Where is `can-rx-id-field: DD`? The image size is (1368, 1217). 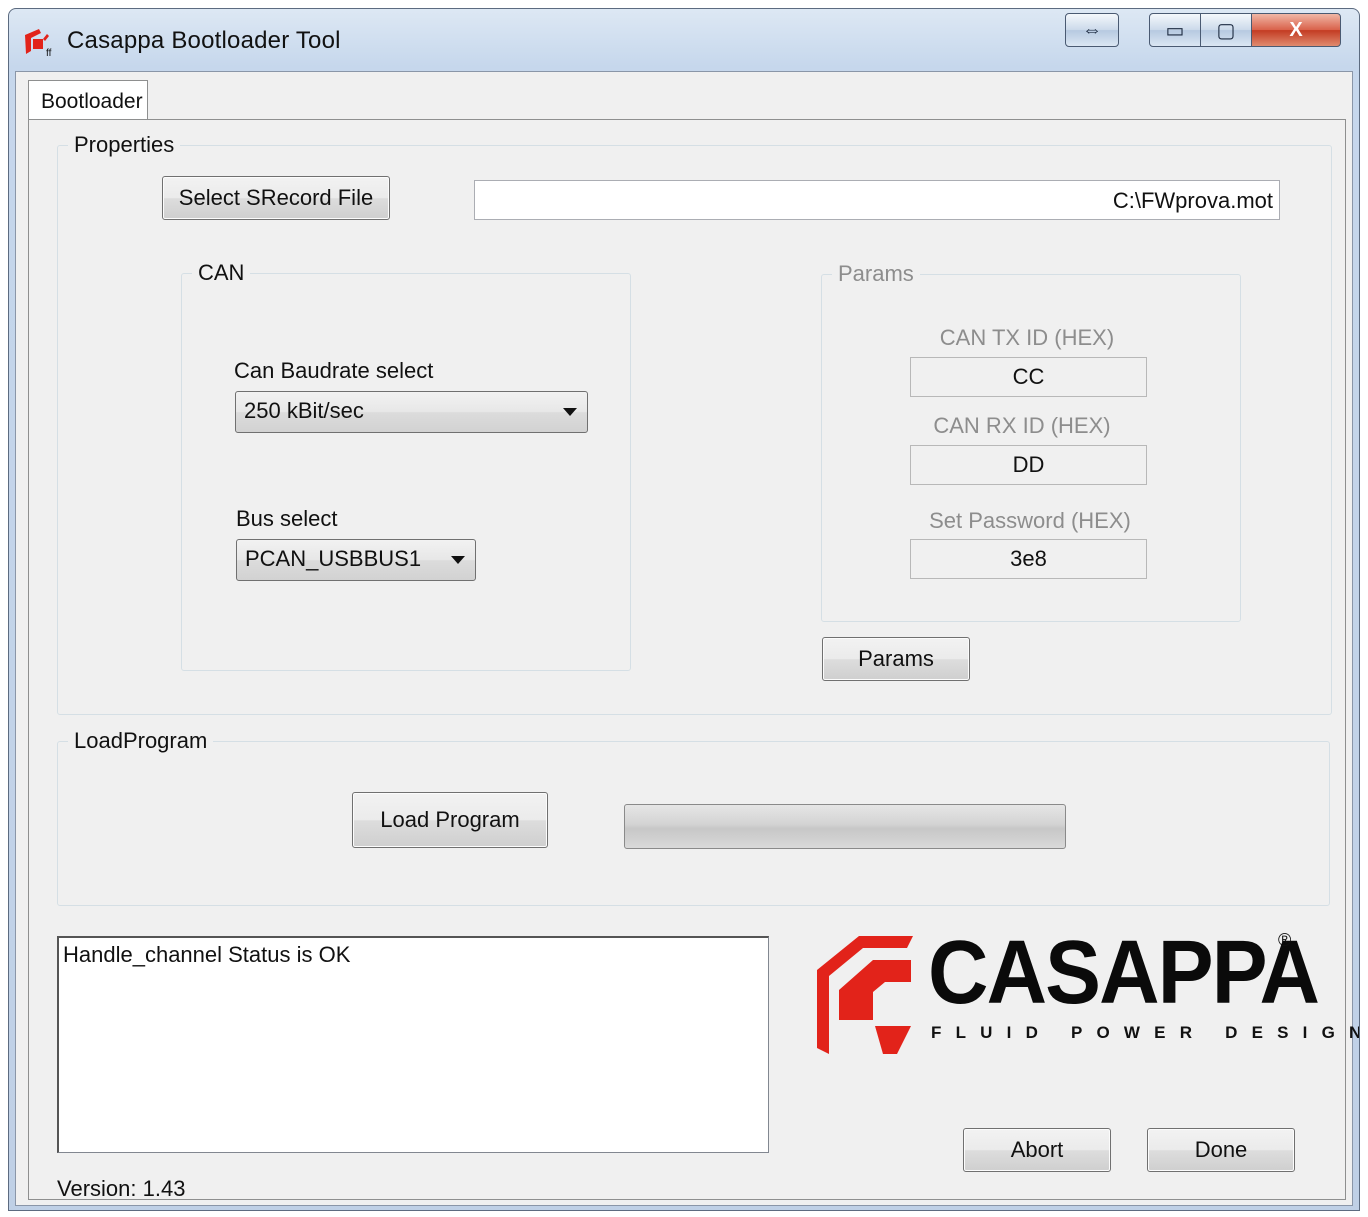
can-rx-id-field: DD is located at coordinates (1028, 465).